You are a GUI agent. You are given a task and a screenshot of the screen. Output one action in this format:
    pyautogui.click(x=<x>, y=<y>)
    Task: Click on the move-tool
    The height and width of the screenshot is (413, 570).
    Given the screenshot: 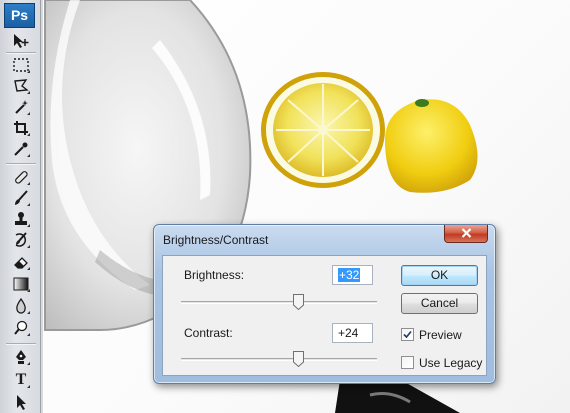 What is the action you would take?
    pyautogui.click(x=21, y=41)
    